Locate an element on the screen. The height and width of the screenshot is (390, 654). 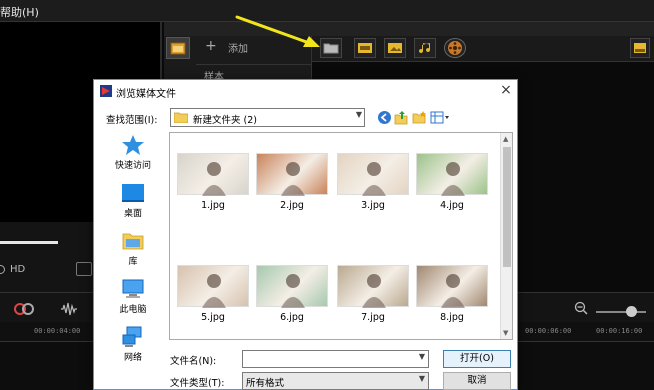
zoom-slider-knob is located at coordinates (631, 311).